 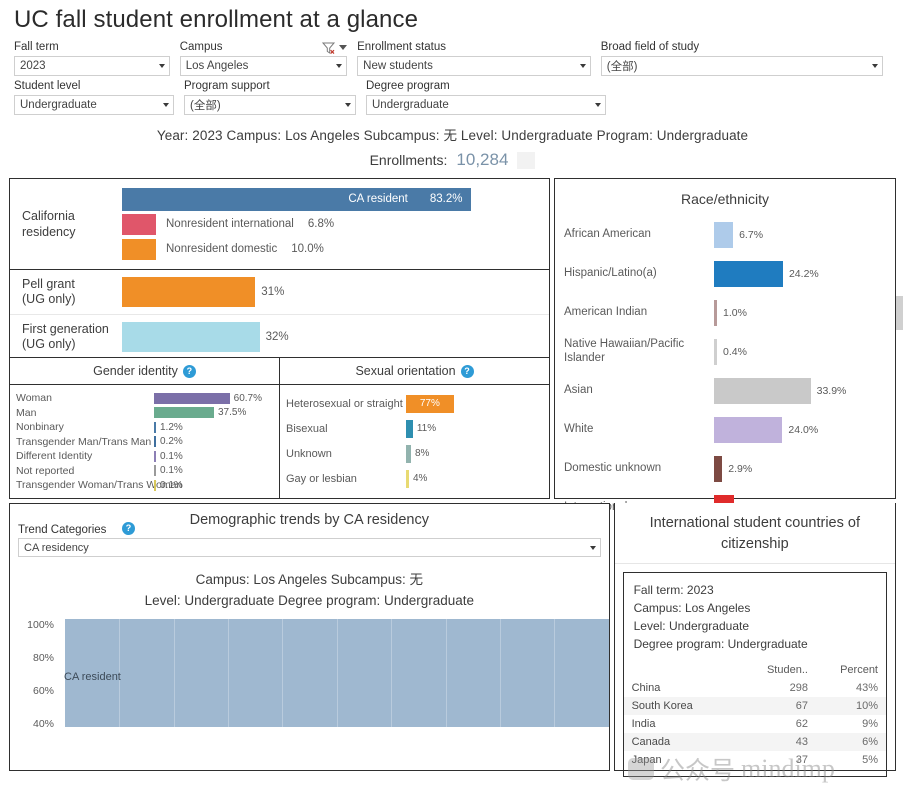 What do you see at coordinates (279, 292) in the screenshot?
I see `pell-grant-row: Pell grant (UG only) 31%` at bounding box center [279, 292].